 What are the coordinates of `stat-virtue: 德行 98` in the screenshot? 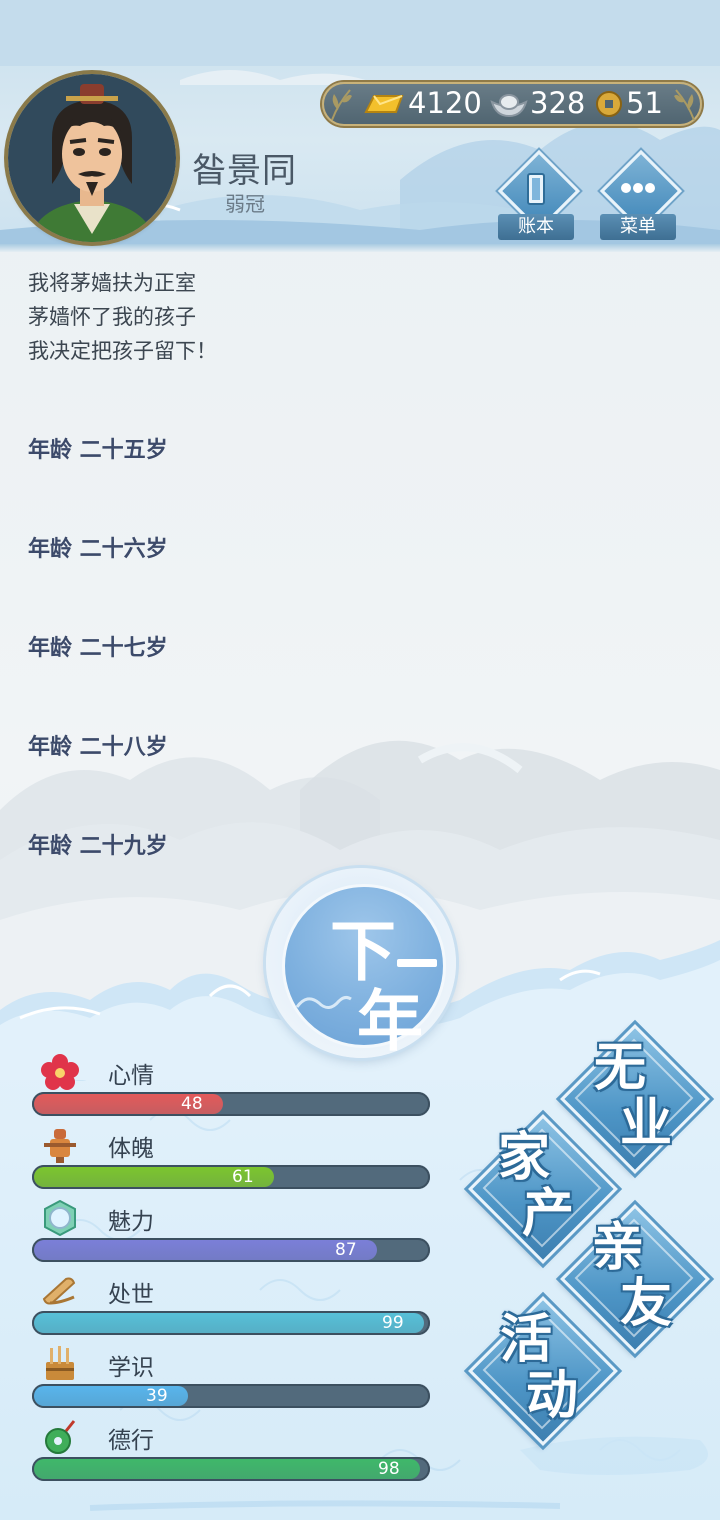 It's located at (232, 1454).